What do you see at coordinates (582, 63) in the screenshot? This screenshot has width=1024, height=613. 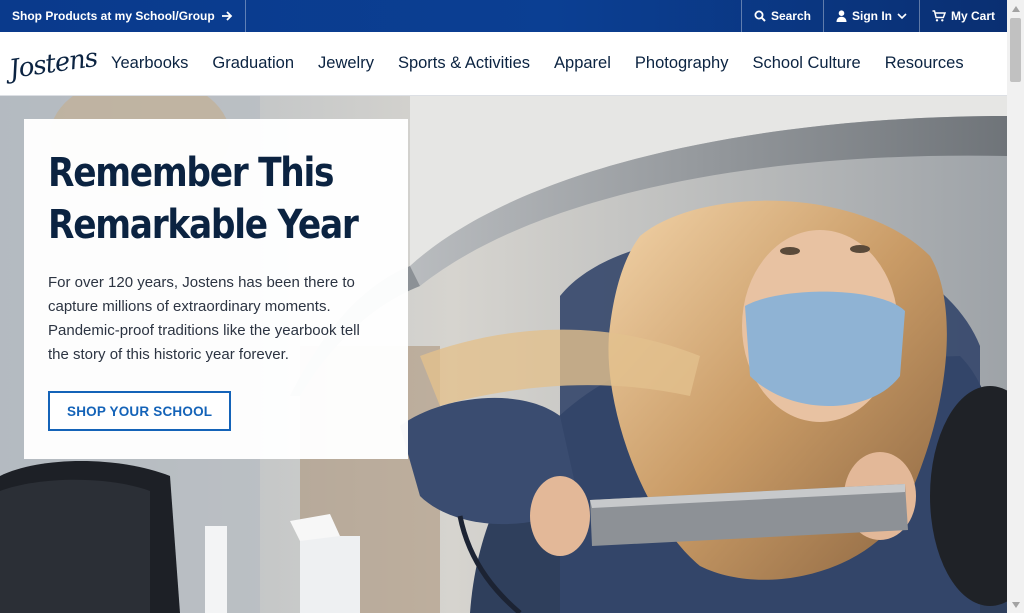 I see `nav-item-apparel: Apparel` at bounding box center [582, 63].